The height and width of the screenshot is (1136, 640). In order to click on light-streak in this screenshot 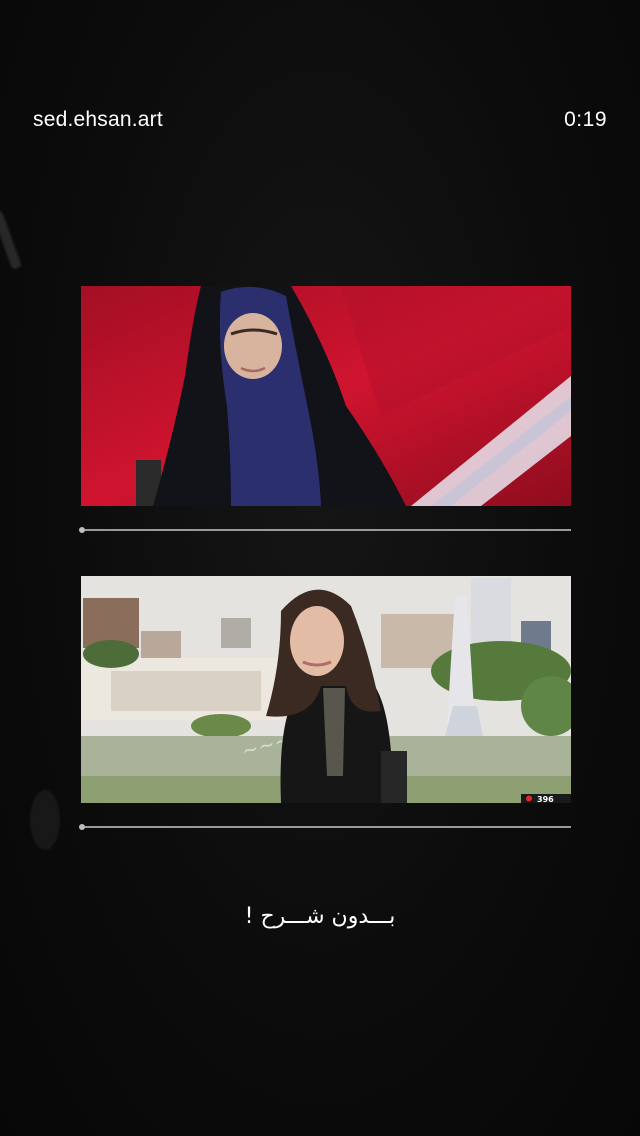, I will do `click(45, 820)`.